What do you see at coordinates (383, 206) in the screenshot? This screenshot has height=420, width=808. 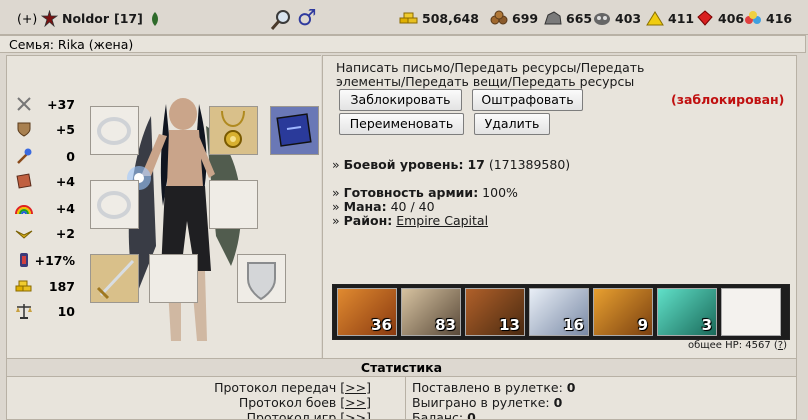 I see `mana-line: » Мана: 40 / 40` at bounding box center [383, 206].